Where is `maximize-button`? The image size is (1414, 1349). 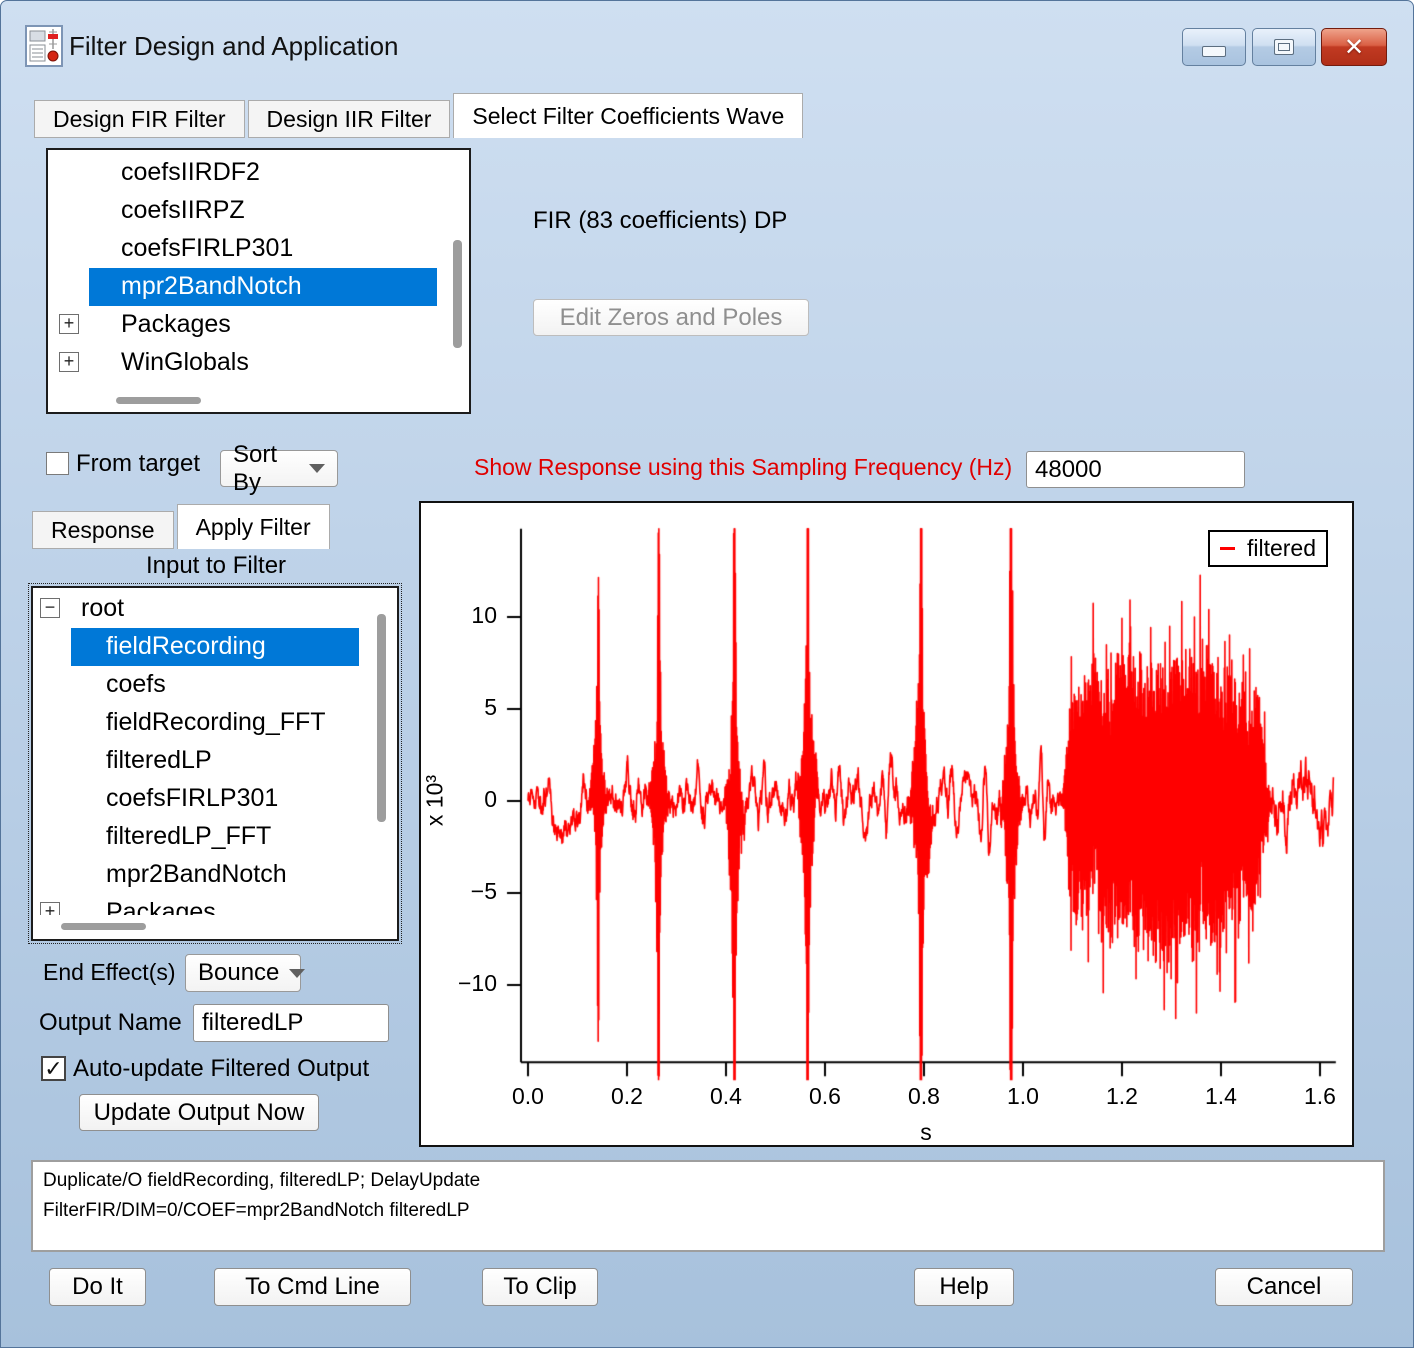 maximize-button is located at coordinates (1284, 47).